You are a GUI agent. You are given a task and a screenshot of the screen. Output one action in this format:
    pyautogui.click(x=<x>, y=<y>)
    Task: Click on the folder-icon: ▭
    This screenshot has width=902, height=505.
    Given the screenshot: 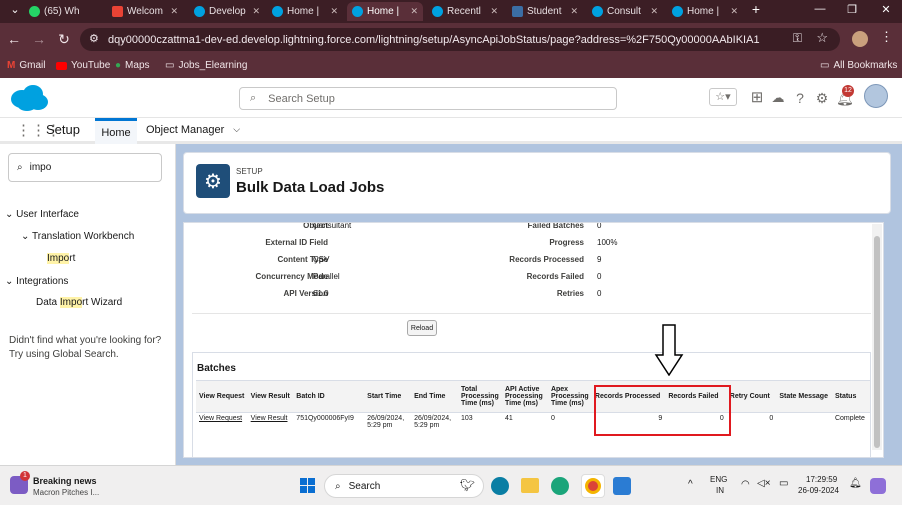 What is the action you would take?
    pyautogui.click(x=825, y=65)
    